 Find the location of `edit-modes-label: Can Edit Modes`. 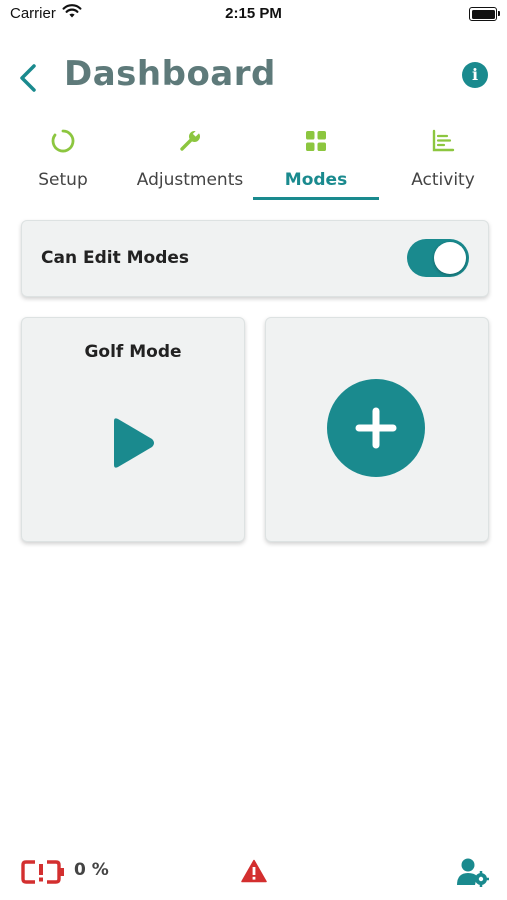

edit-modes-label: Can Edit Modes is located at coordinates (115, 258).